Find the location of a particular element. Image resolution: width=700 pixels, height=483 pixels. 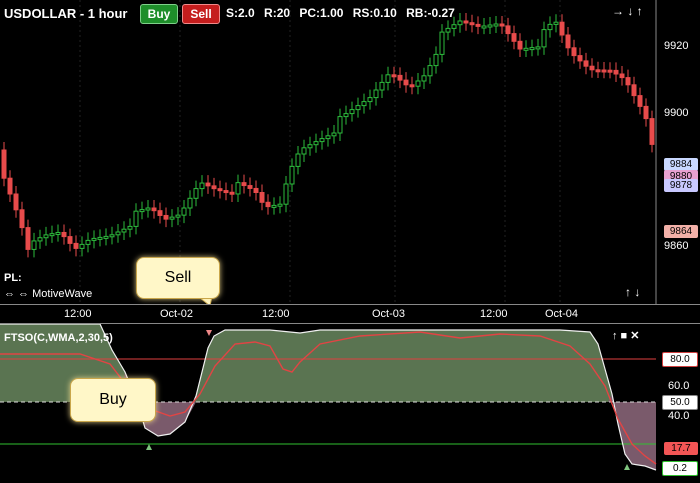

motivewave-logo: ⇔ ⇔ MotiveWave is located at coordinates (48, 294).